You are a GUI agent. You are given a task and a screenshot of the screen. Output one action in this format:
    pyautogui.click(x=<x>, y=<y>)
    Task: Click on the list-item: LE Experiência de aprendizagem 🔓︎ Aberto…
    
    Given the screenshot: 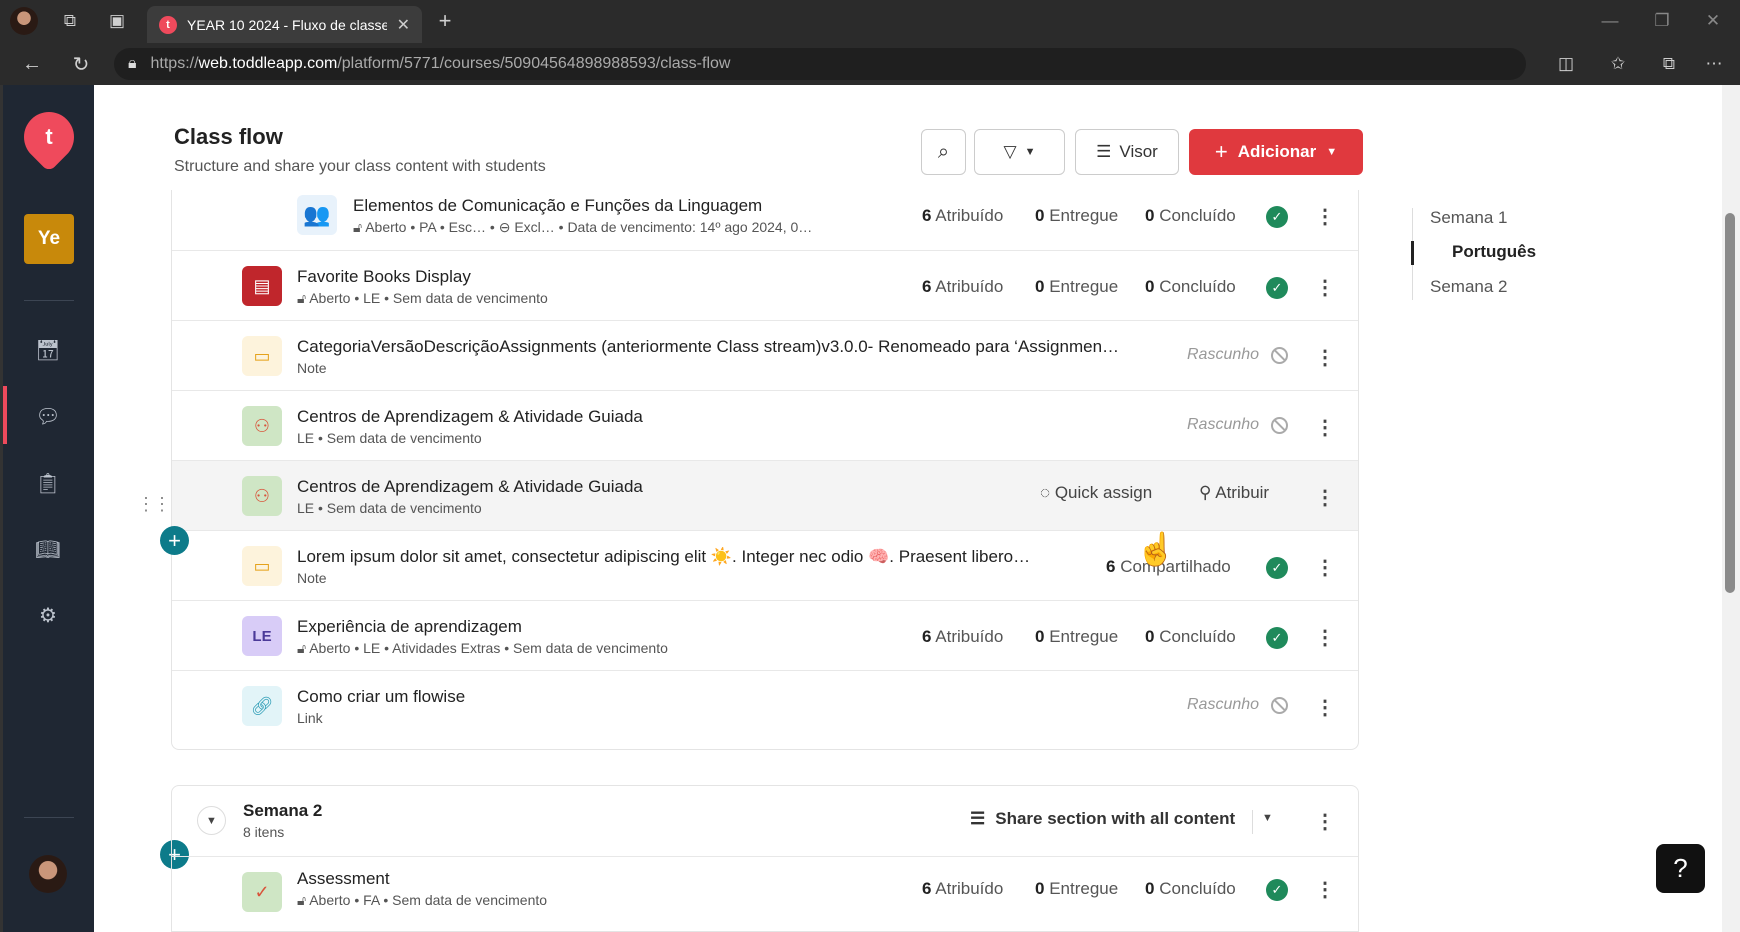 What is the action you would take?
    pyautogui.click(x=765, y=635)
    